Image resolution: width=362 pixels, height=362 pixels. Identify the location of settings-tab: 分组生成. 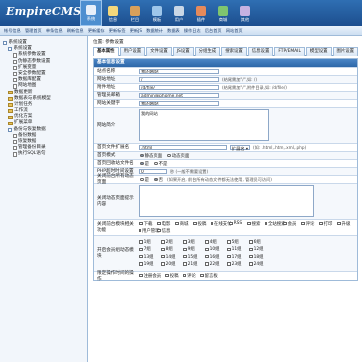
(207, 51).